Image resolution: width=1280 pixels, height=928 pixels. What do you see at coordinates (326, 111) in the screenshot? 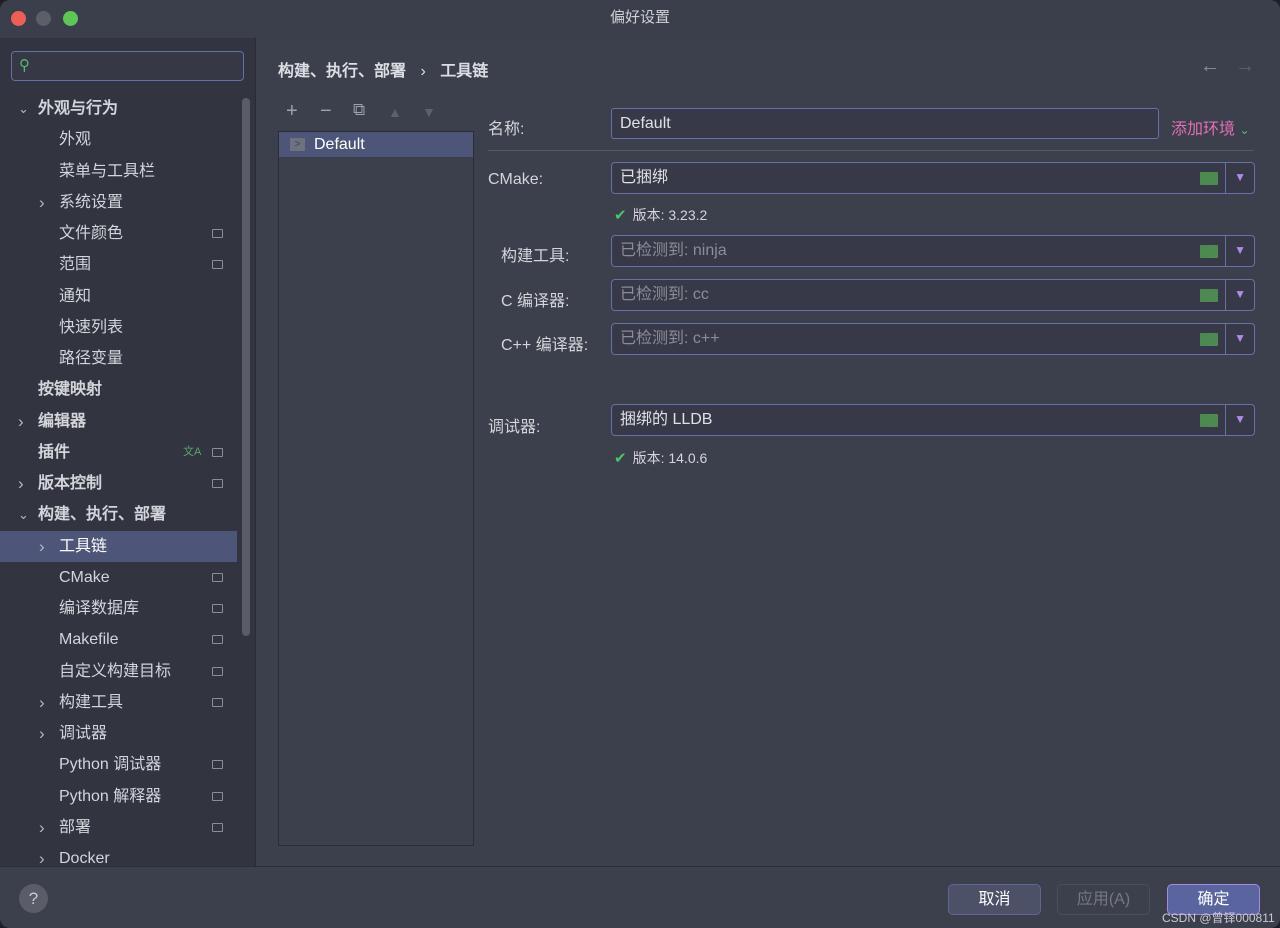
I see `remove-icon: −` at bounding box center [326, 111].